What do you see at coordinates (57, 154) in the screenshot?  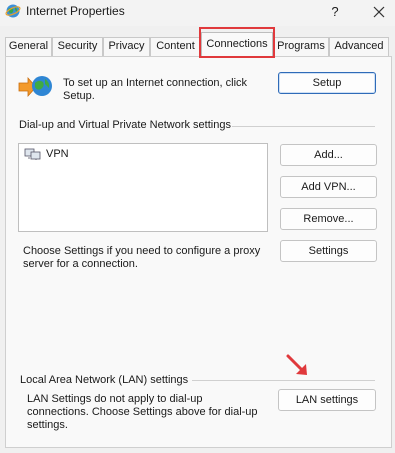 I see `vpn-entry-label: VPN` at bounding box center [57, 154].